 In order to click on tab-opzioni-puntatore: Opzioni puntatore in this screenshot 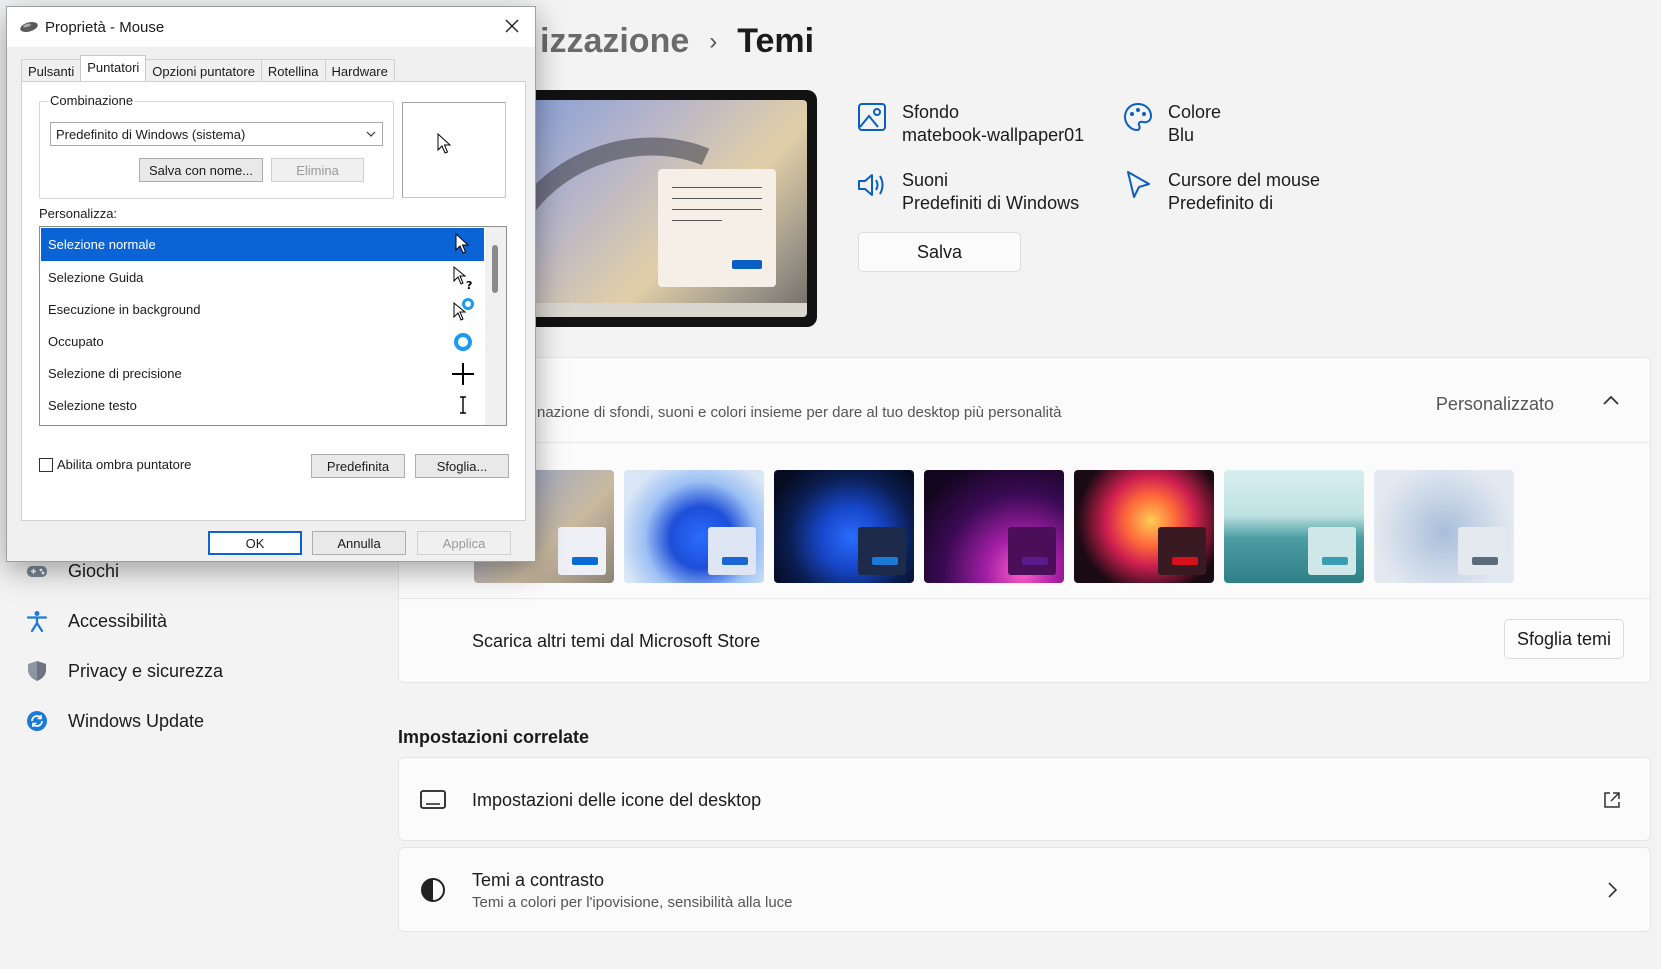, I will do `click(203, 70)`.